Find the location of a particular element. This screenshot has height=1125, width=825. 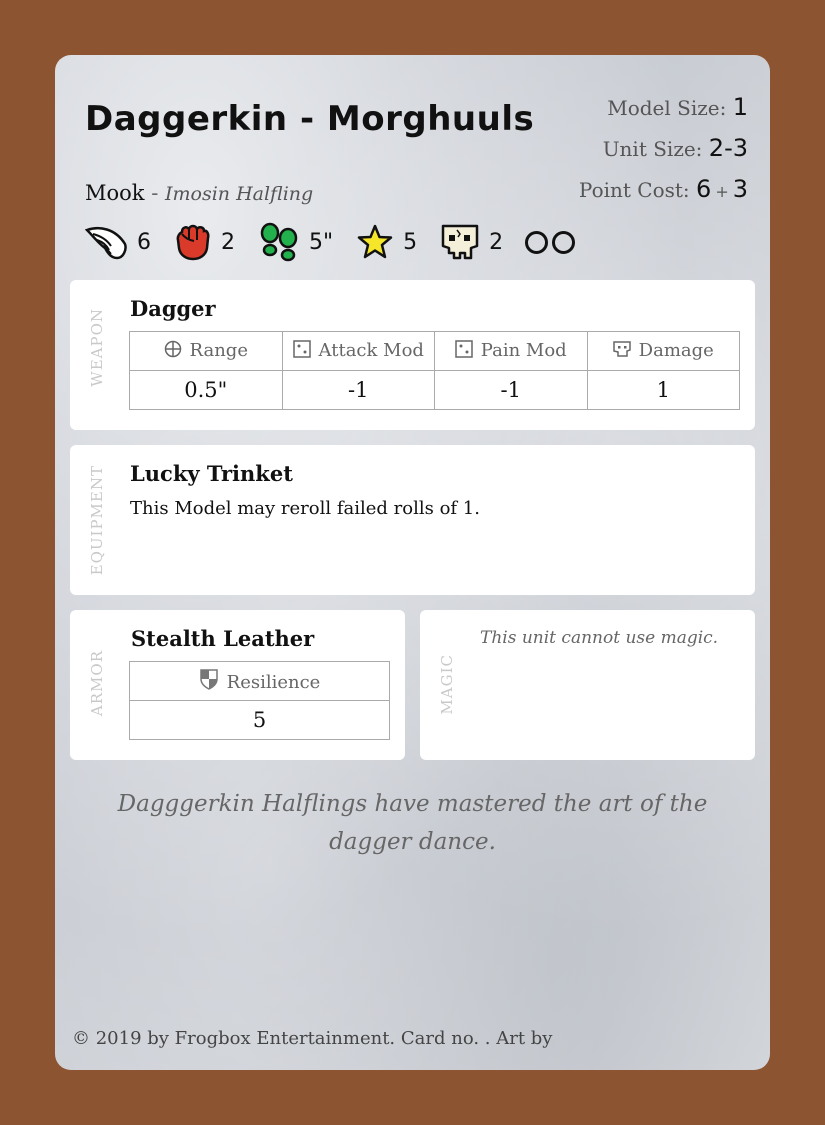

resilience-header: Resilience is located at coordinates (259, 681).